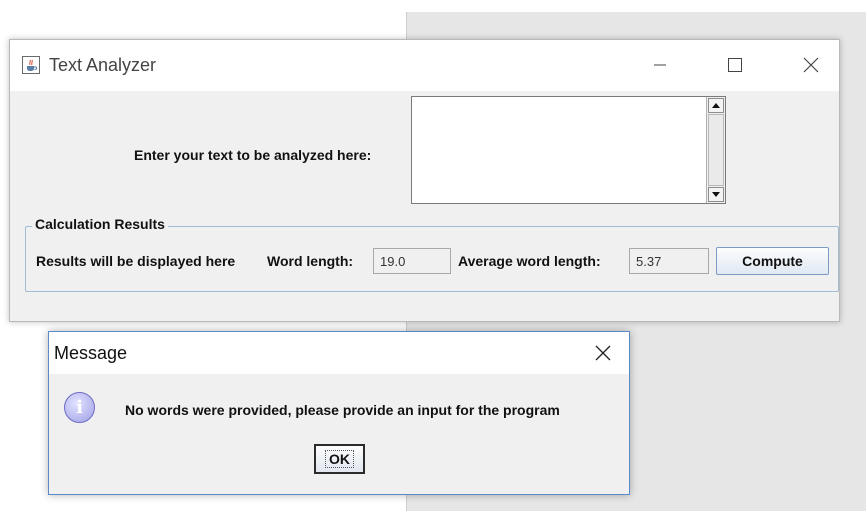 This screenshot has width=866, height=511. I want to click on arrow-down-icon, so click(716, 194).